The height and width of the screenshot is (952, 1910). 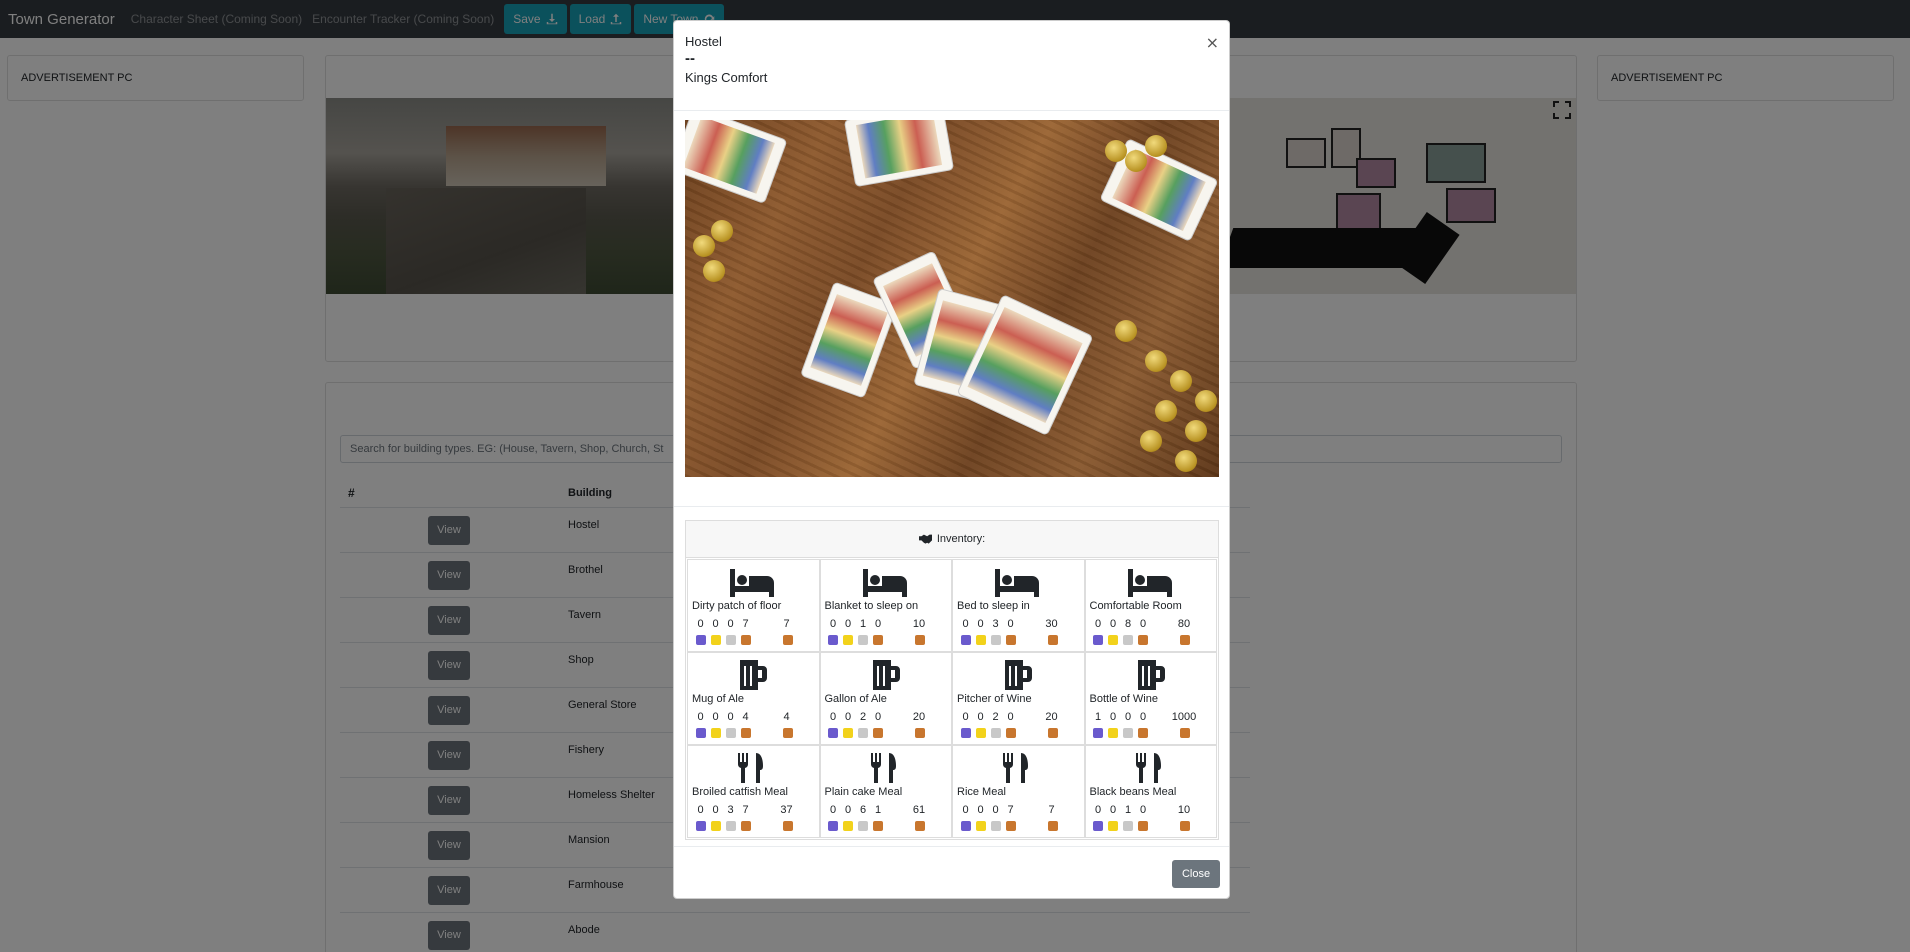 What do you see at coordinates (753, 605) in the screenshot?
I see `inventory-item: Dirty patch of floor 0 0 0 7 7` at bounding box center [753, 605].